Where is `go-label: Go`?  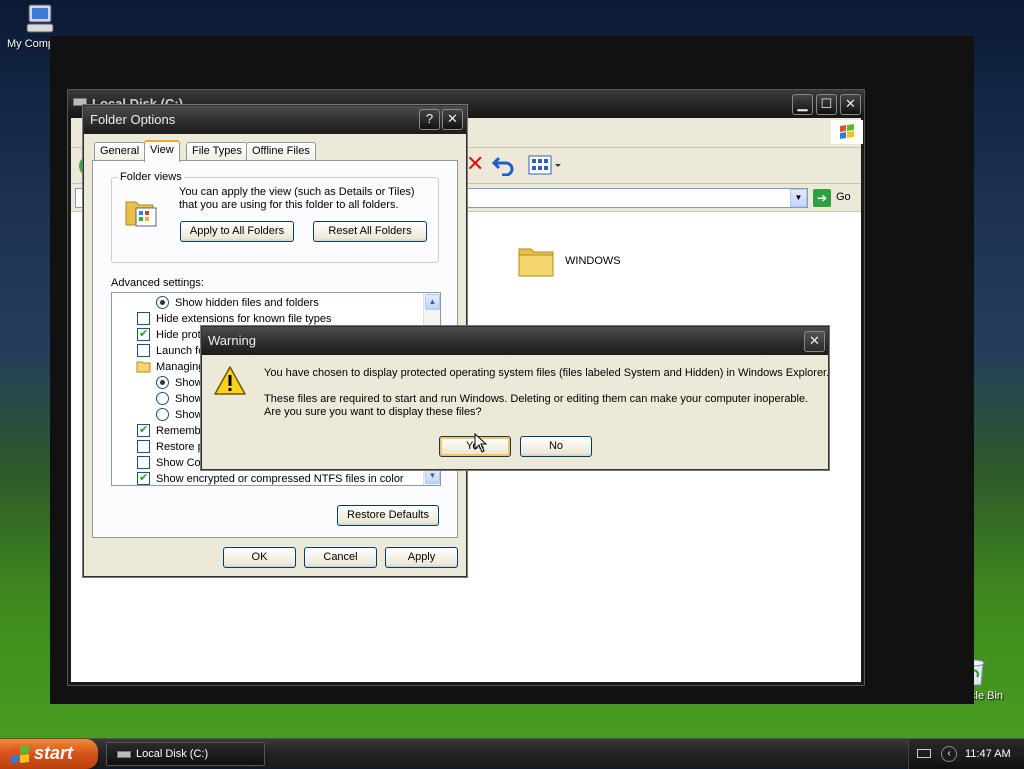
go-label: Go is located at coordinates (843, 197).